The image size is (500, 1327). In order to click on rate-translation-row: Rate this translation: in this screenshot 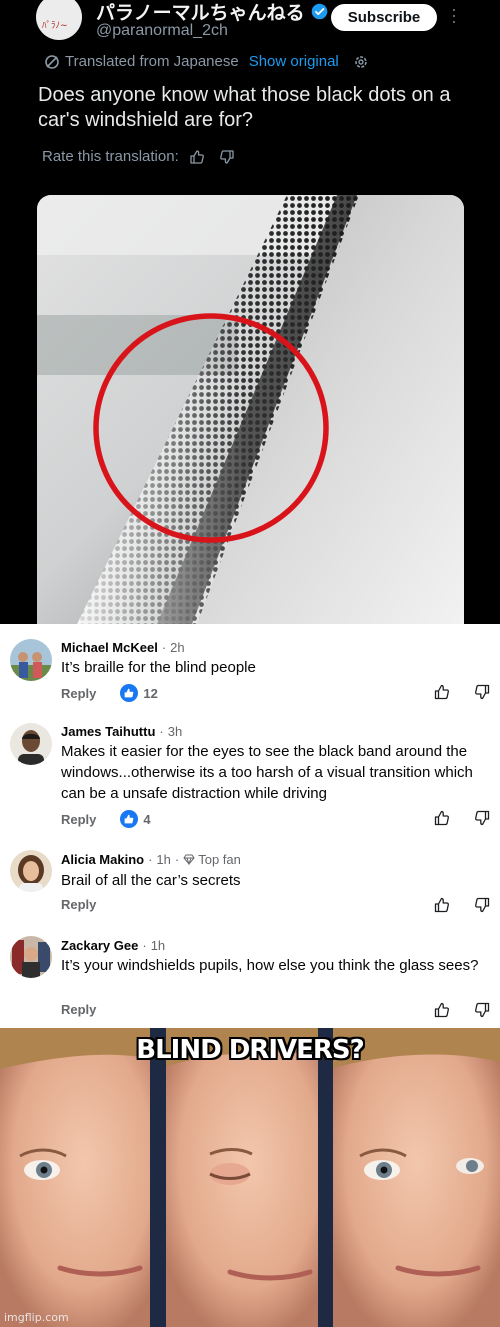, I will do `click(138, 156)`.